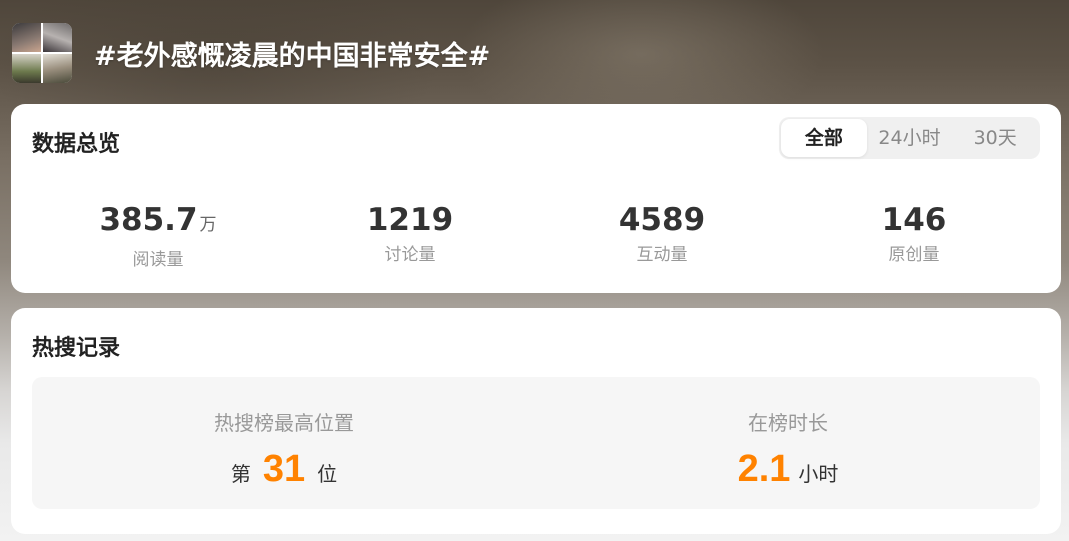 The width and height of the screenshot is (1069, 541). What do you see at coordinates (158, 260) in the screenshot?
I see `reads-label: 阅读量` at bounding box center [158, 260].